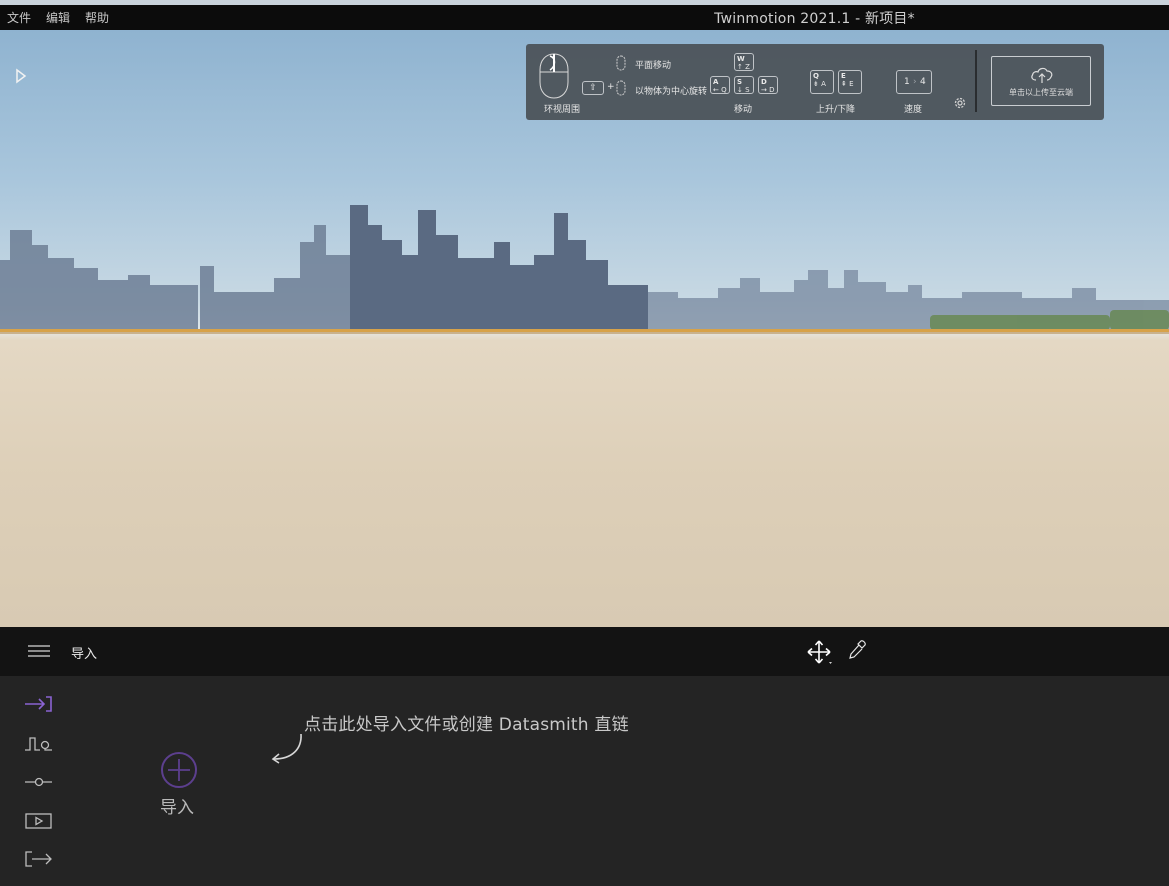 This screenshot has width=1169, height=886. I want to click on hint-arrow-icon, so click(286, 748).